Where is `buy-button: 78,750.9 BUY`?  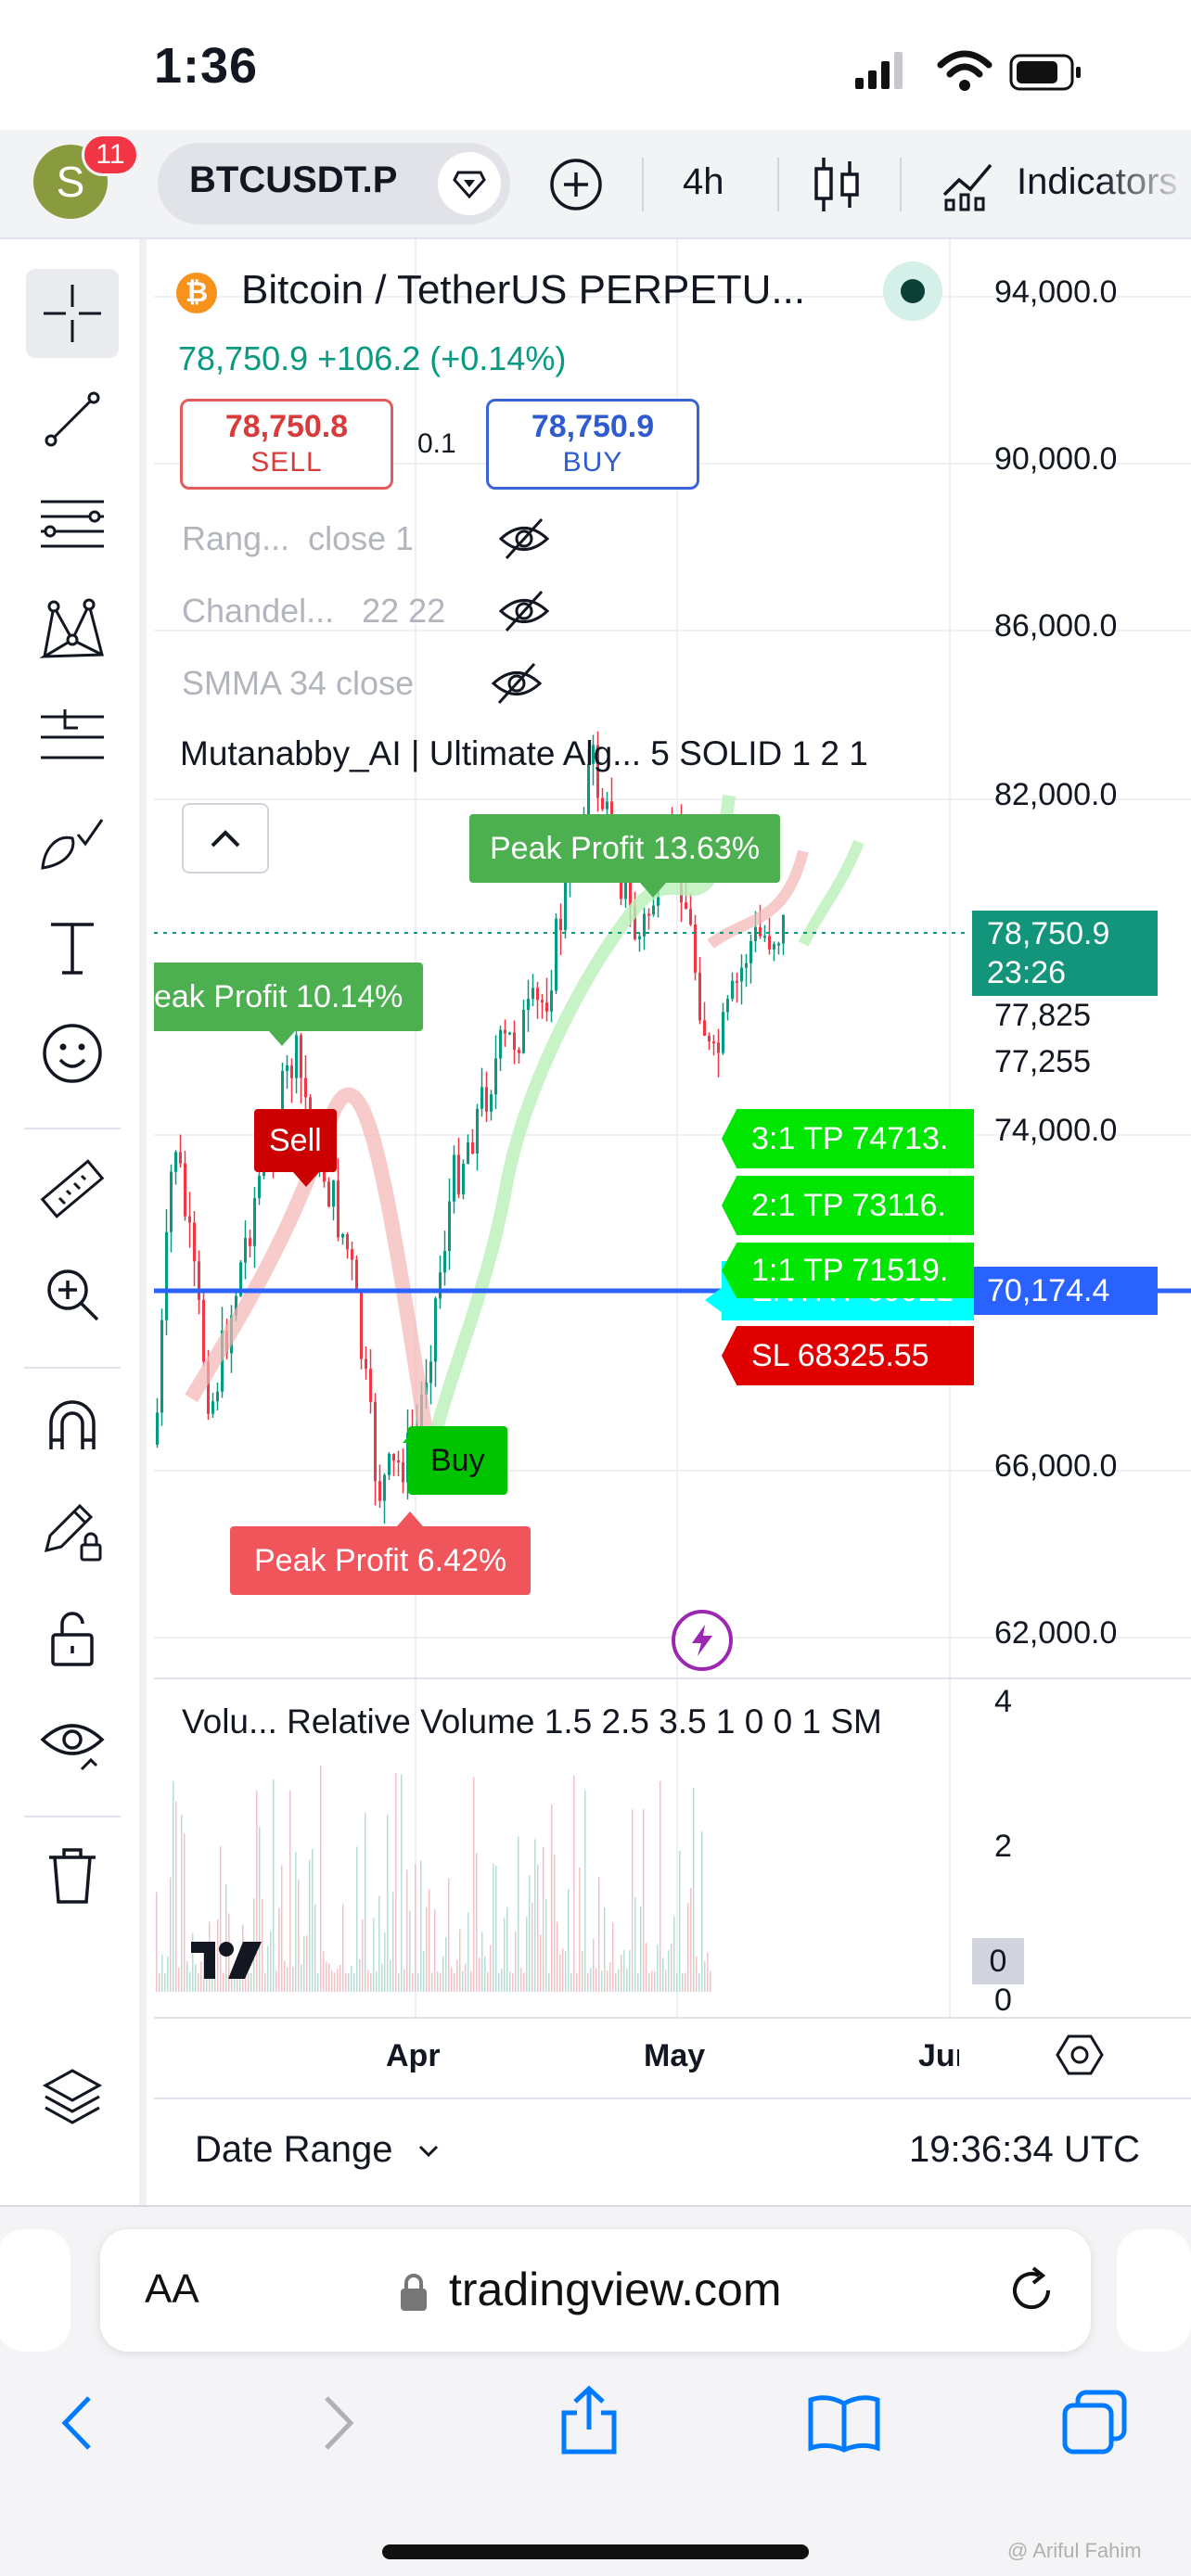
buy-button: 78,750.9 BUY is located at coordinates (592, 445).